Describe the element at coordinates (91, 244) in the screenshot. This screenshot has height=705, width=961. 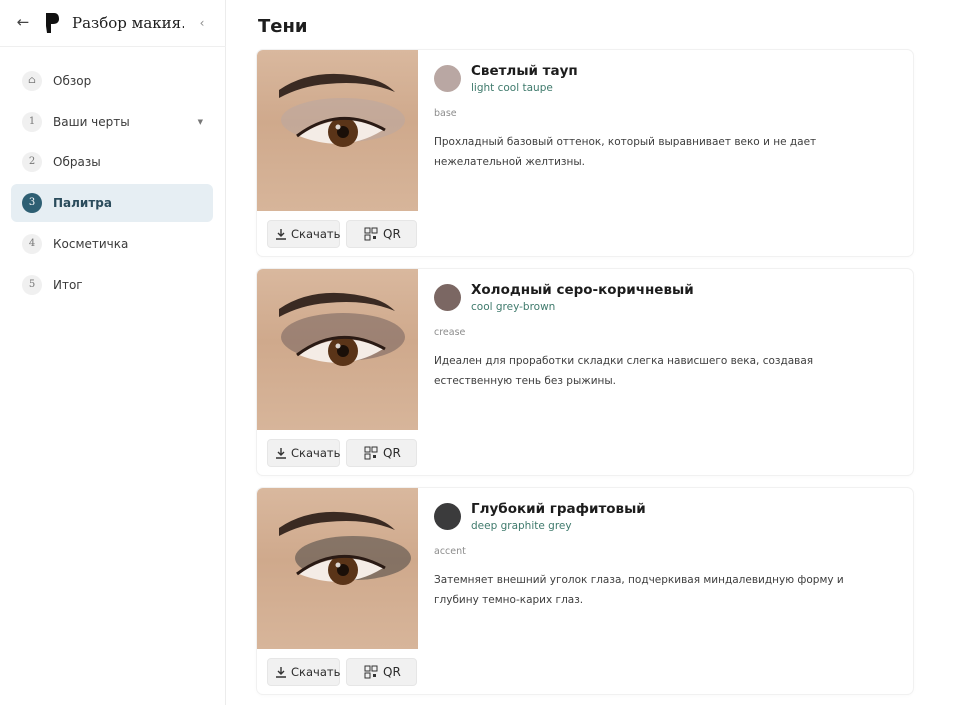
I see `sidebar-item-label: Косметичка` at that location.